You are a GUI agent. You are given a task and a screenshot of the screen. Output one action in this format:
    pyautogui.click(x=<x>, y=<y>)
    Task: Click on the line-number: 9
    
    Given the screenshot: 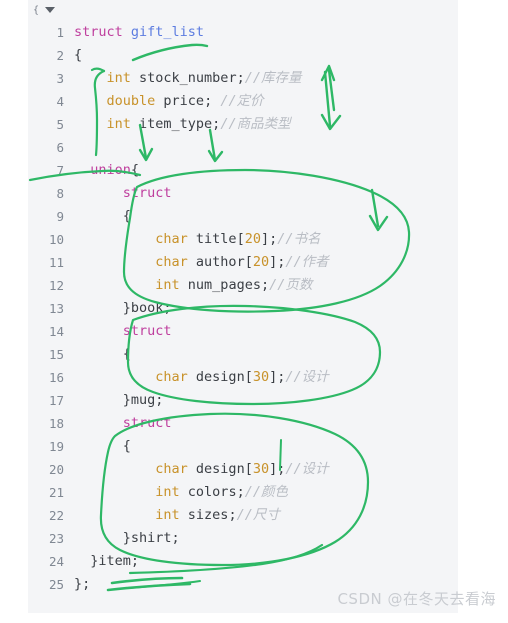 What is the action you would take?
    pyautogui.click(x=60, y=216)
    